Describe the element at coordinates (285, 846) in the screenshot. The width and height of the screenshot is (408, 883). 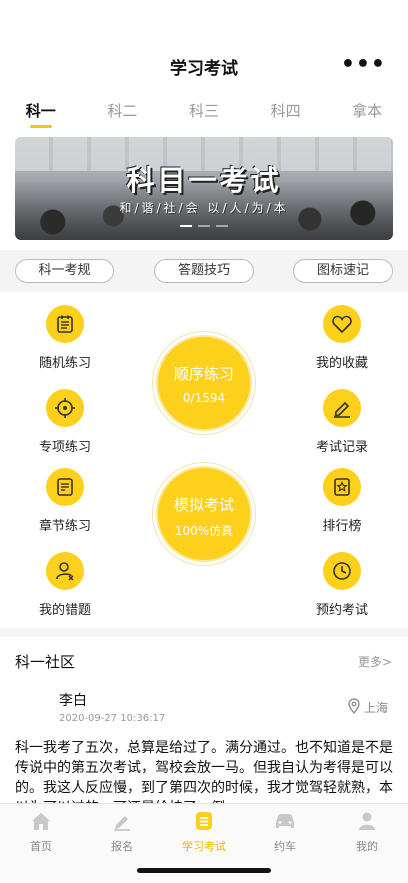
I see `tabbar-book-car-label: 约车` at that location.